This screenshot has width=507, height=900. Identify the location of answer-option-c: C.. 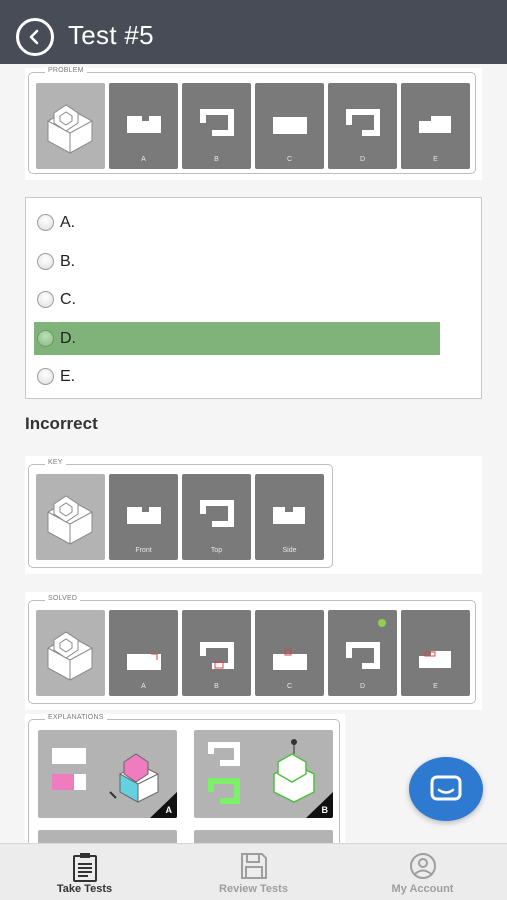
(237, 299).